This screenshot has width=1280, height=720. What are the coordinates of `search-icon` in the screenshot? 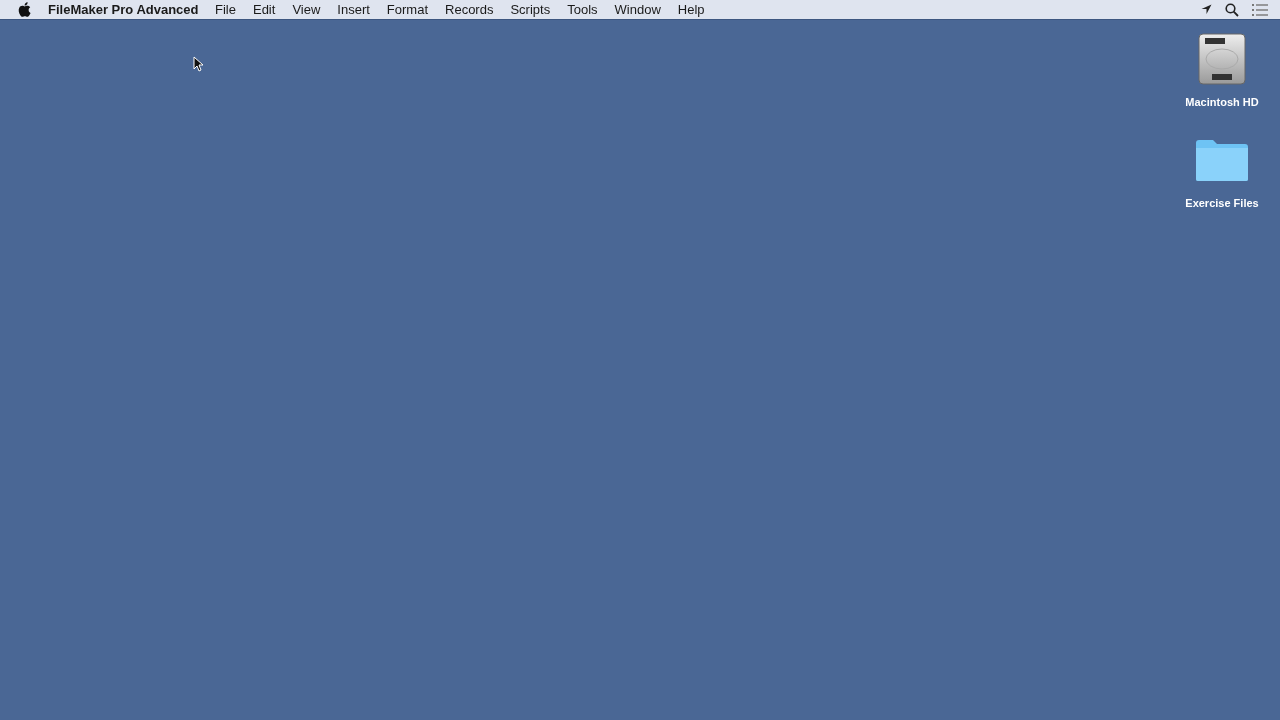 It's located at (1232, 9).